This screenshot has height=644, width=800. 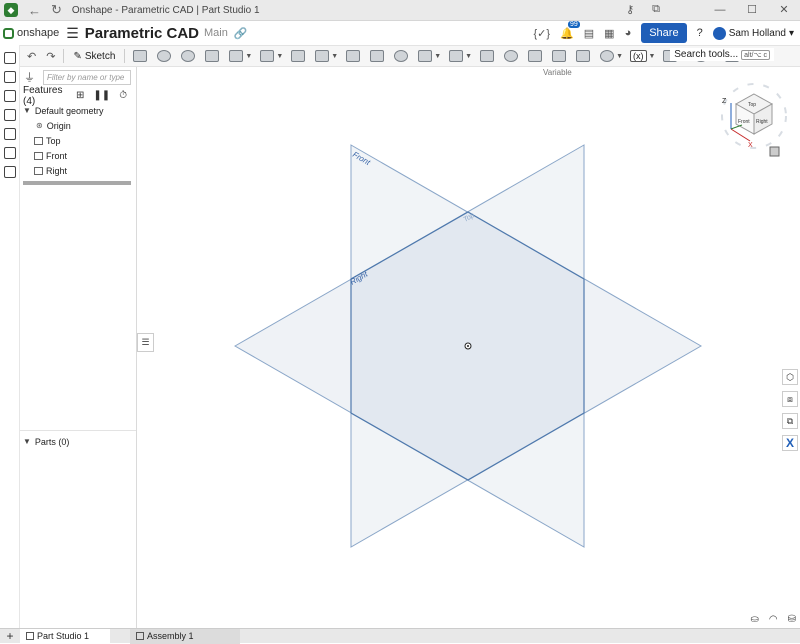 What do you see at coordinates (50, 56) in the screenshot?
I see `redo-icon: ↷` at bounding box center [50, 56].